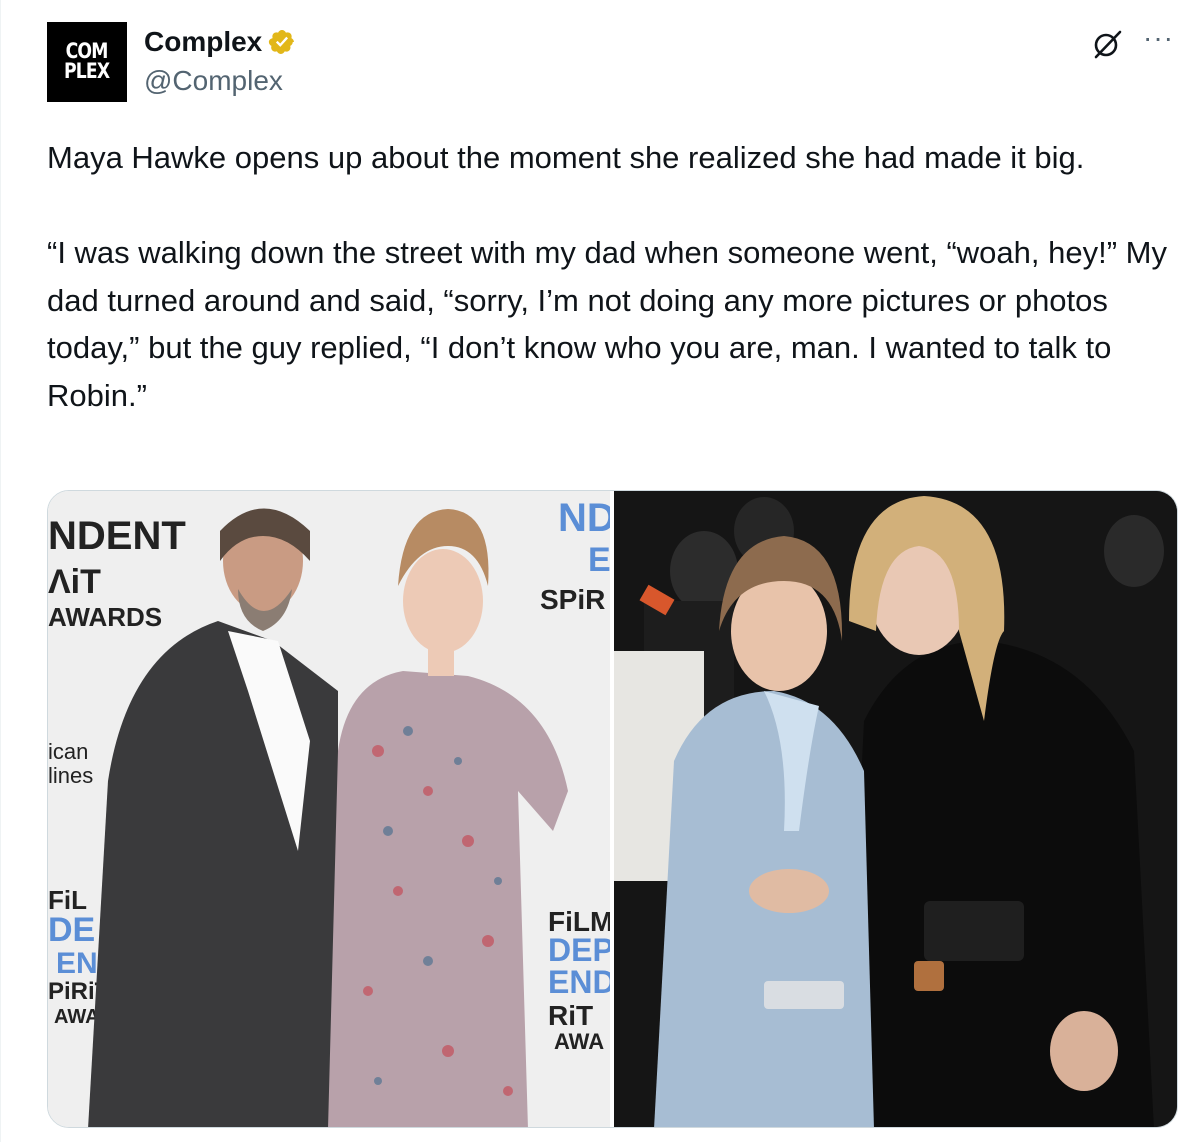 Image resolution: width=1198 pixels, height=1142 pixels. What do you see at coordinates (70, 775) in the screenshot?
I see `backdrop-text: lines` at bounding box center [70, 775].